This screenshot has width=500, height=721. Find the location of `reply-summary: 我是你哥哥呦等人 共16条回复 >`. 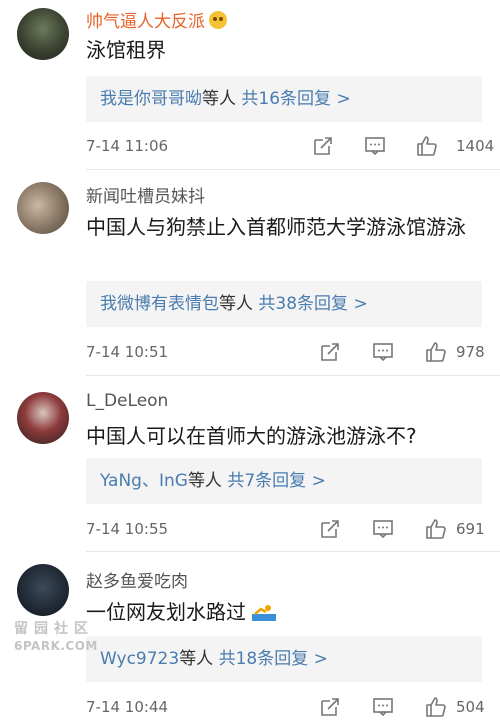

reply-summary: 我是你哥哥呦等人 共16条回复 > is located at coordinates (284, 99).